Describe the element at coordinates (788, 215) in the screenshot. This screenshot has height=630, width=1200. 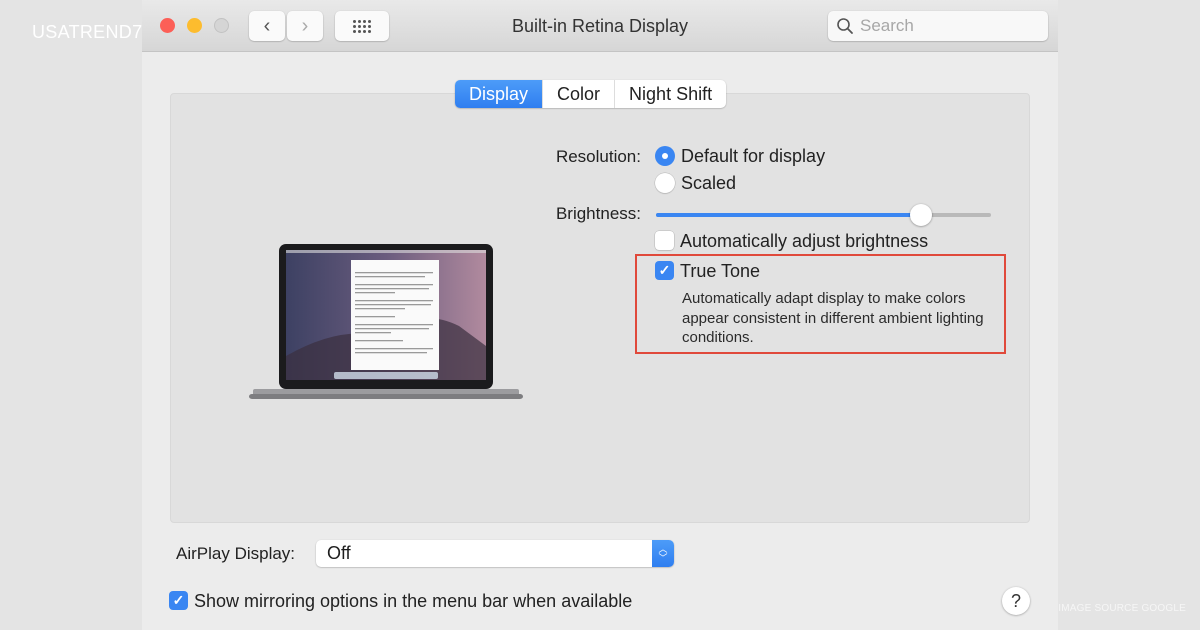
I see `brightness-slider-fill` at that location.